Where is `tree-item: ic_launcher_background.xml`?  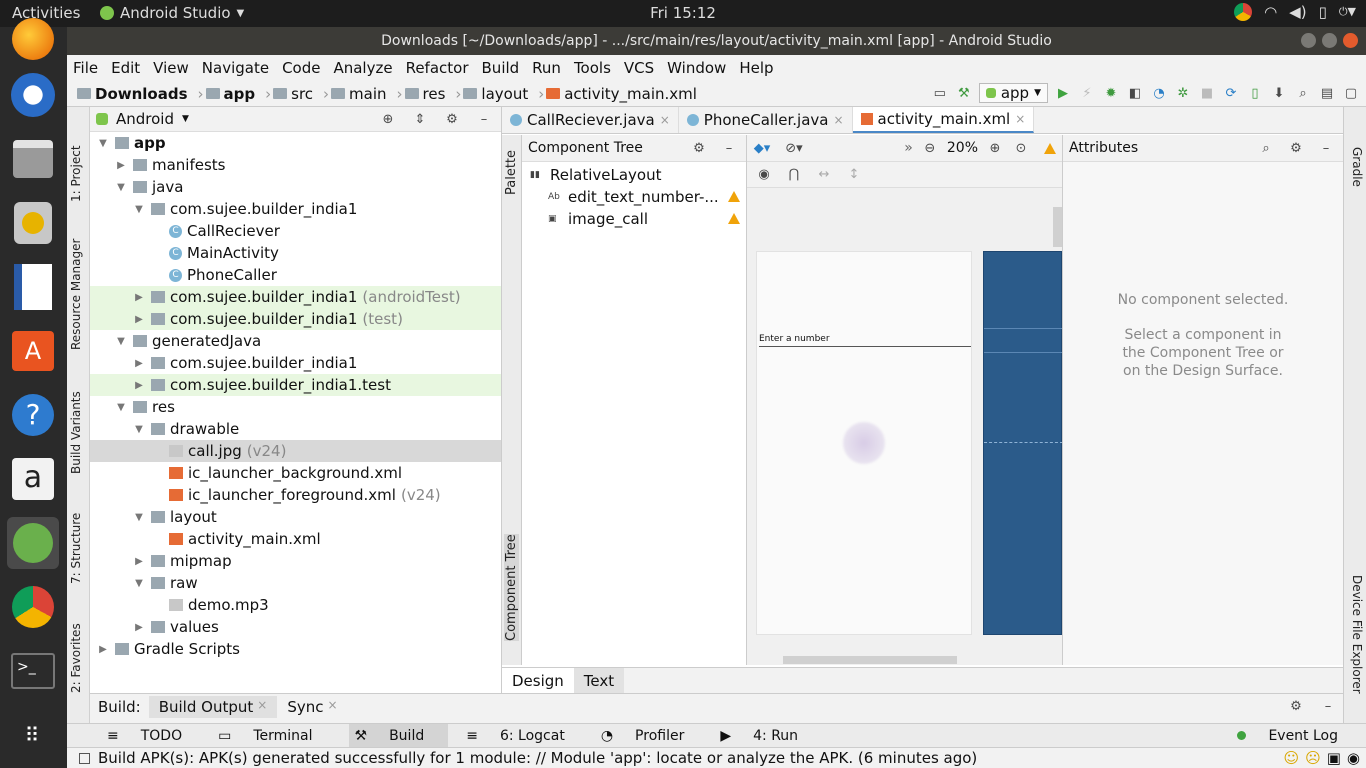
tree-item: ic_launcher_background.xml is located at coordinates (295, 473).